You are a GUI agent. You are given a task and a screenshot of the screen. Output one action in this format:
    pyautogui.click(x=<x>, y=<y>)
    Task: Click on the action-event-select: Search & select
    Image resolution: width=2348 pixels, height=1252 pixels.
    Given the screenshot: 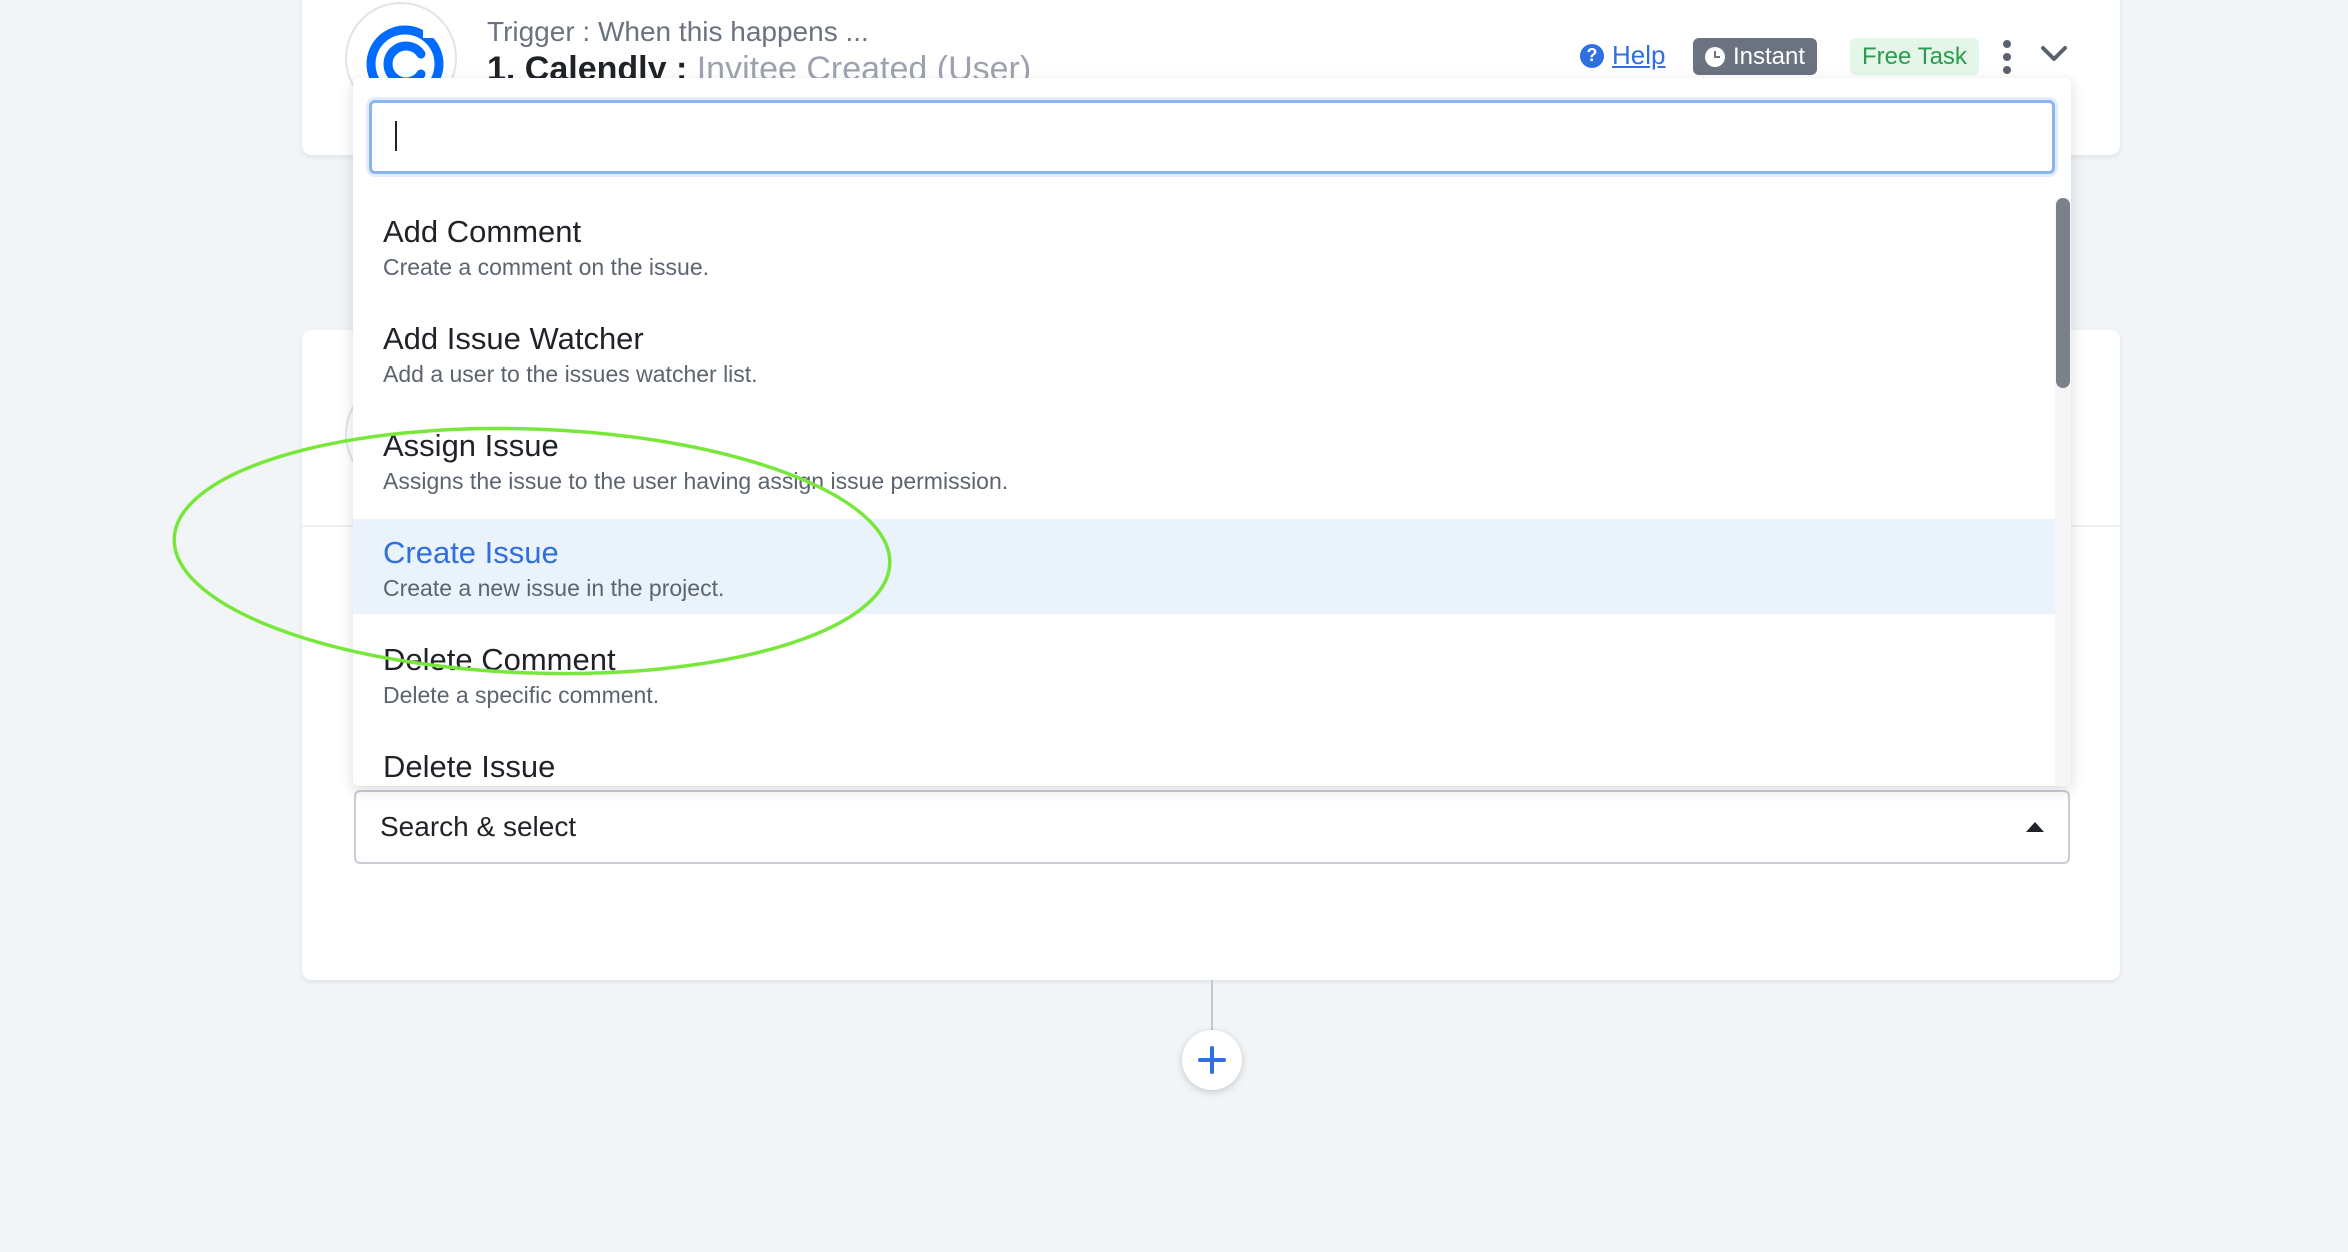 What is the action you would take?
    pyautogui.click(x=1212, y=827)
    